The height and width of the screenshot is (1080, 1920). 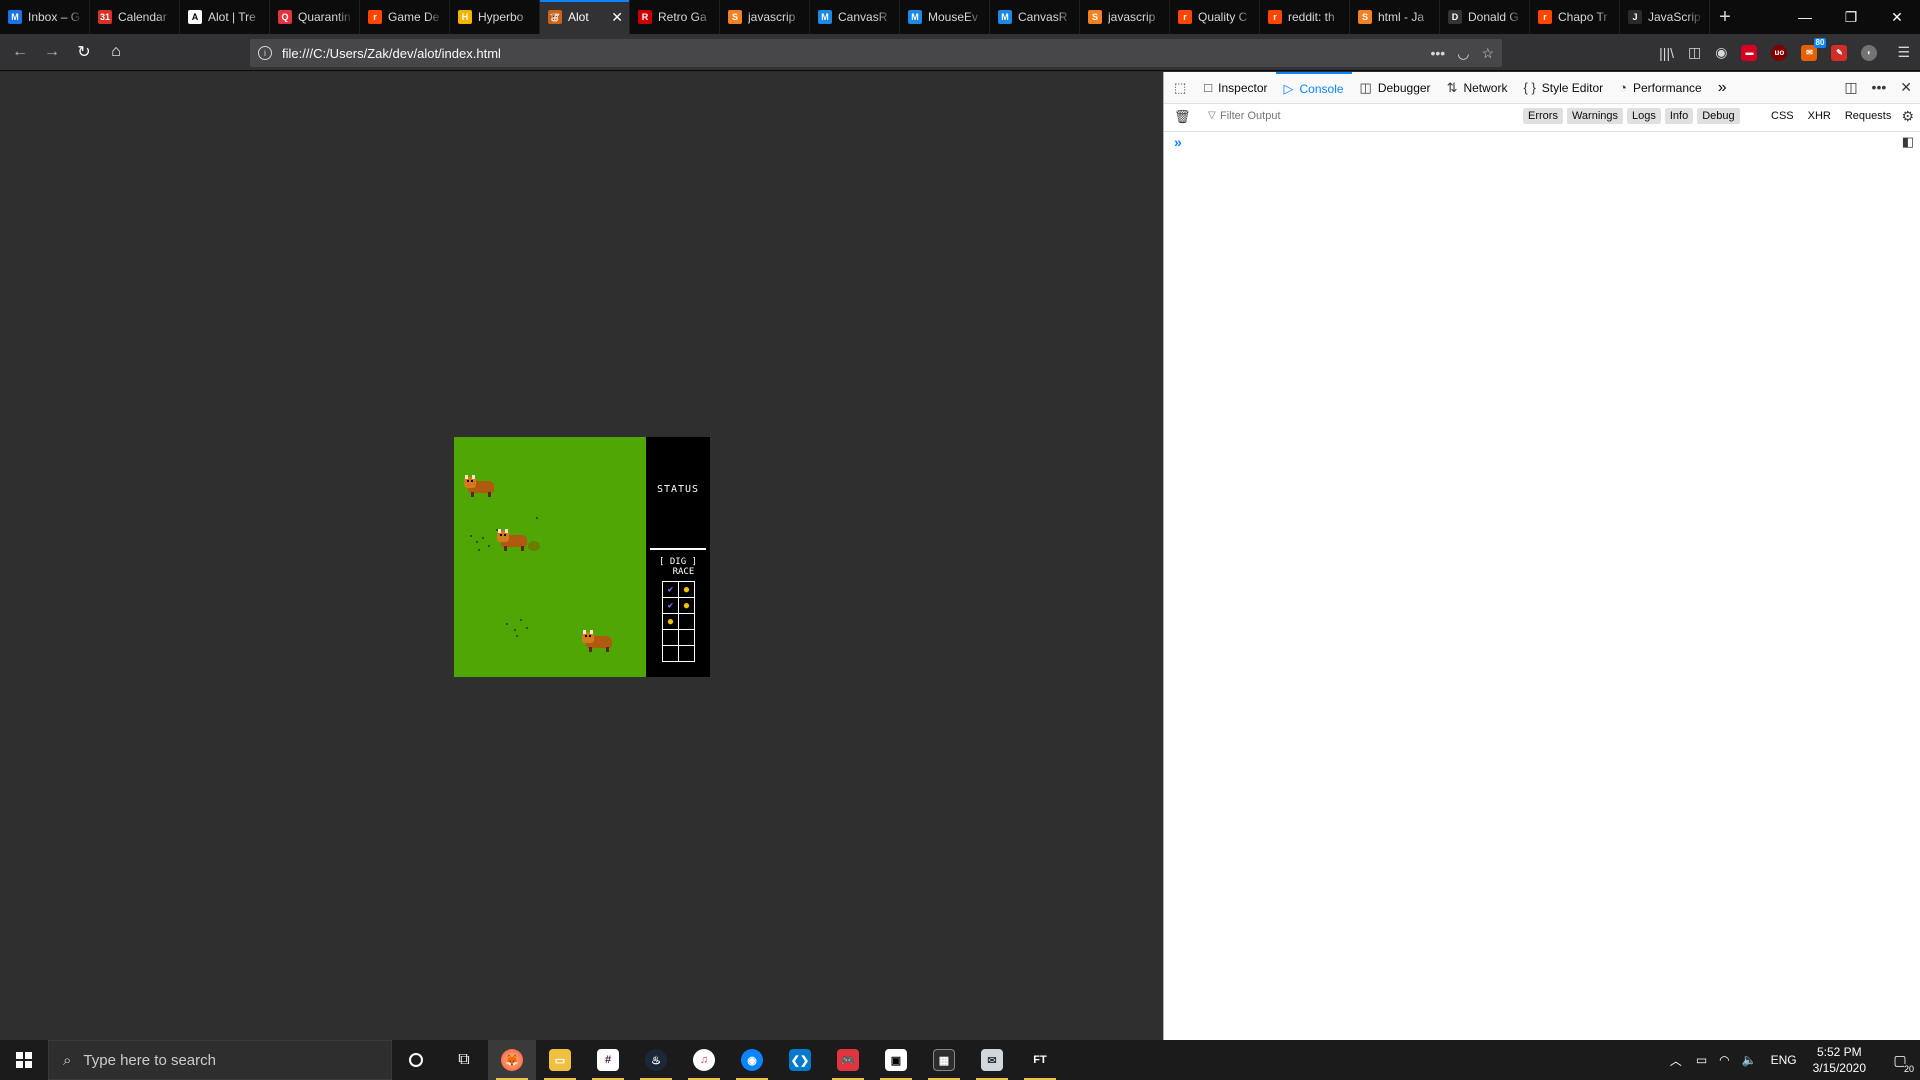 What do you see at coordinates (45, 17) in the screenshot?
I see `browser-tab: M Inbox – G` at bounding box center [45, 17].